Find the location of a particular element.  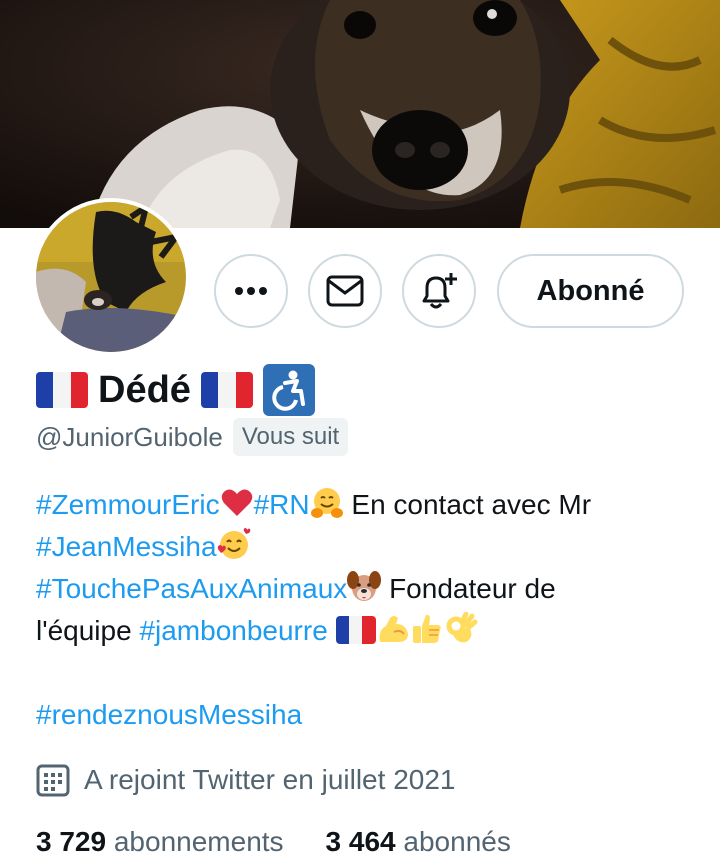

profile-avatar is located at coordinates (111, 277).